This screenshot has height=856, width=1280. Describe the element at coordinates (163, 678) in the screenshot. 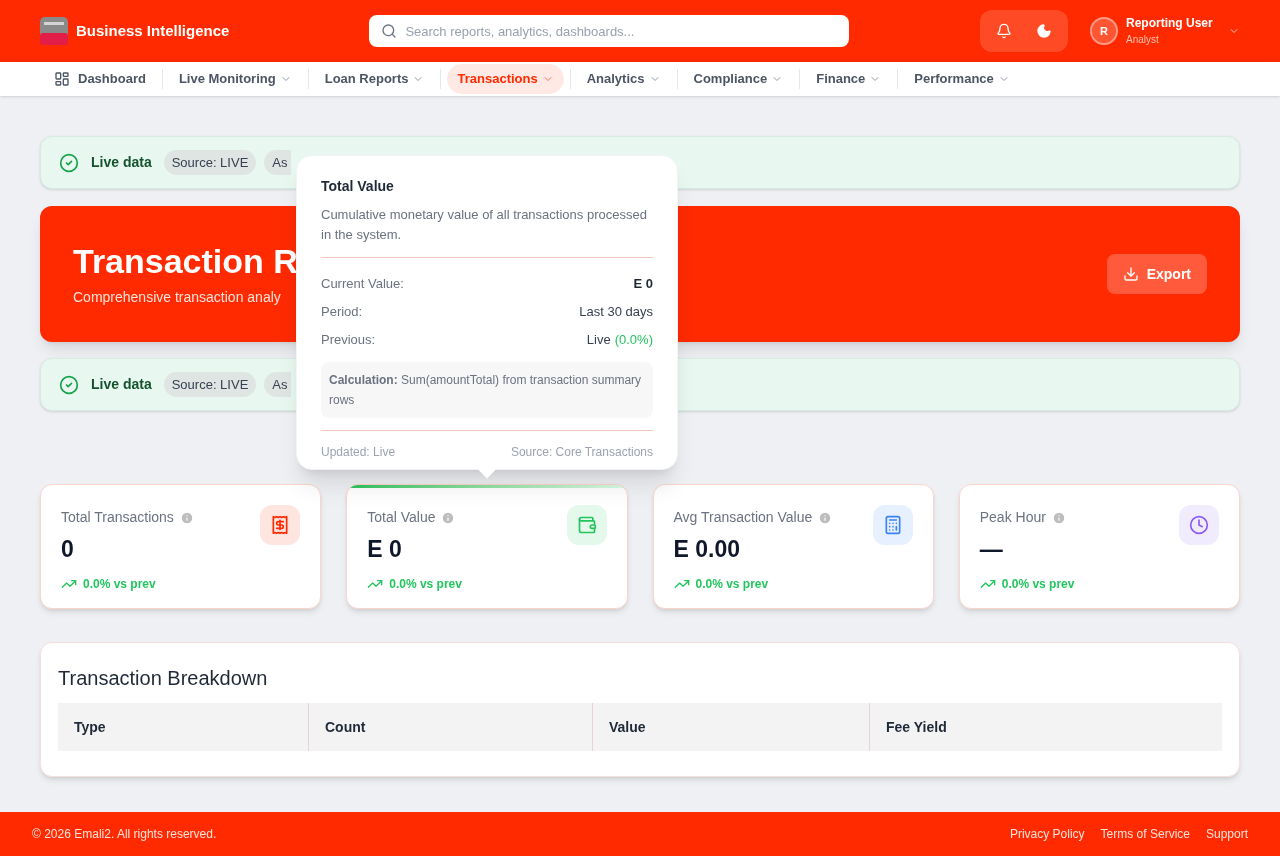

I see `breakdown-title: Transaction Breakdown` at that location.